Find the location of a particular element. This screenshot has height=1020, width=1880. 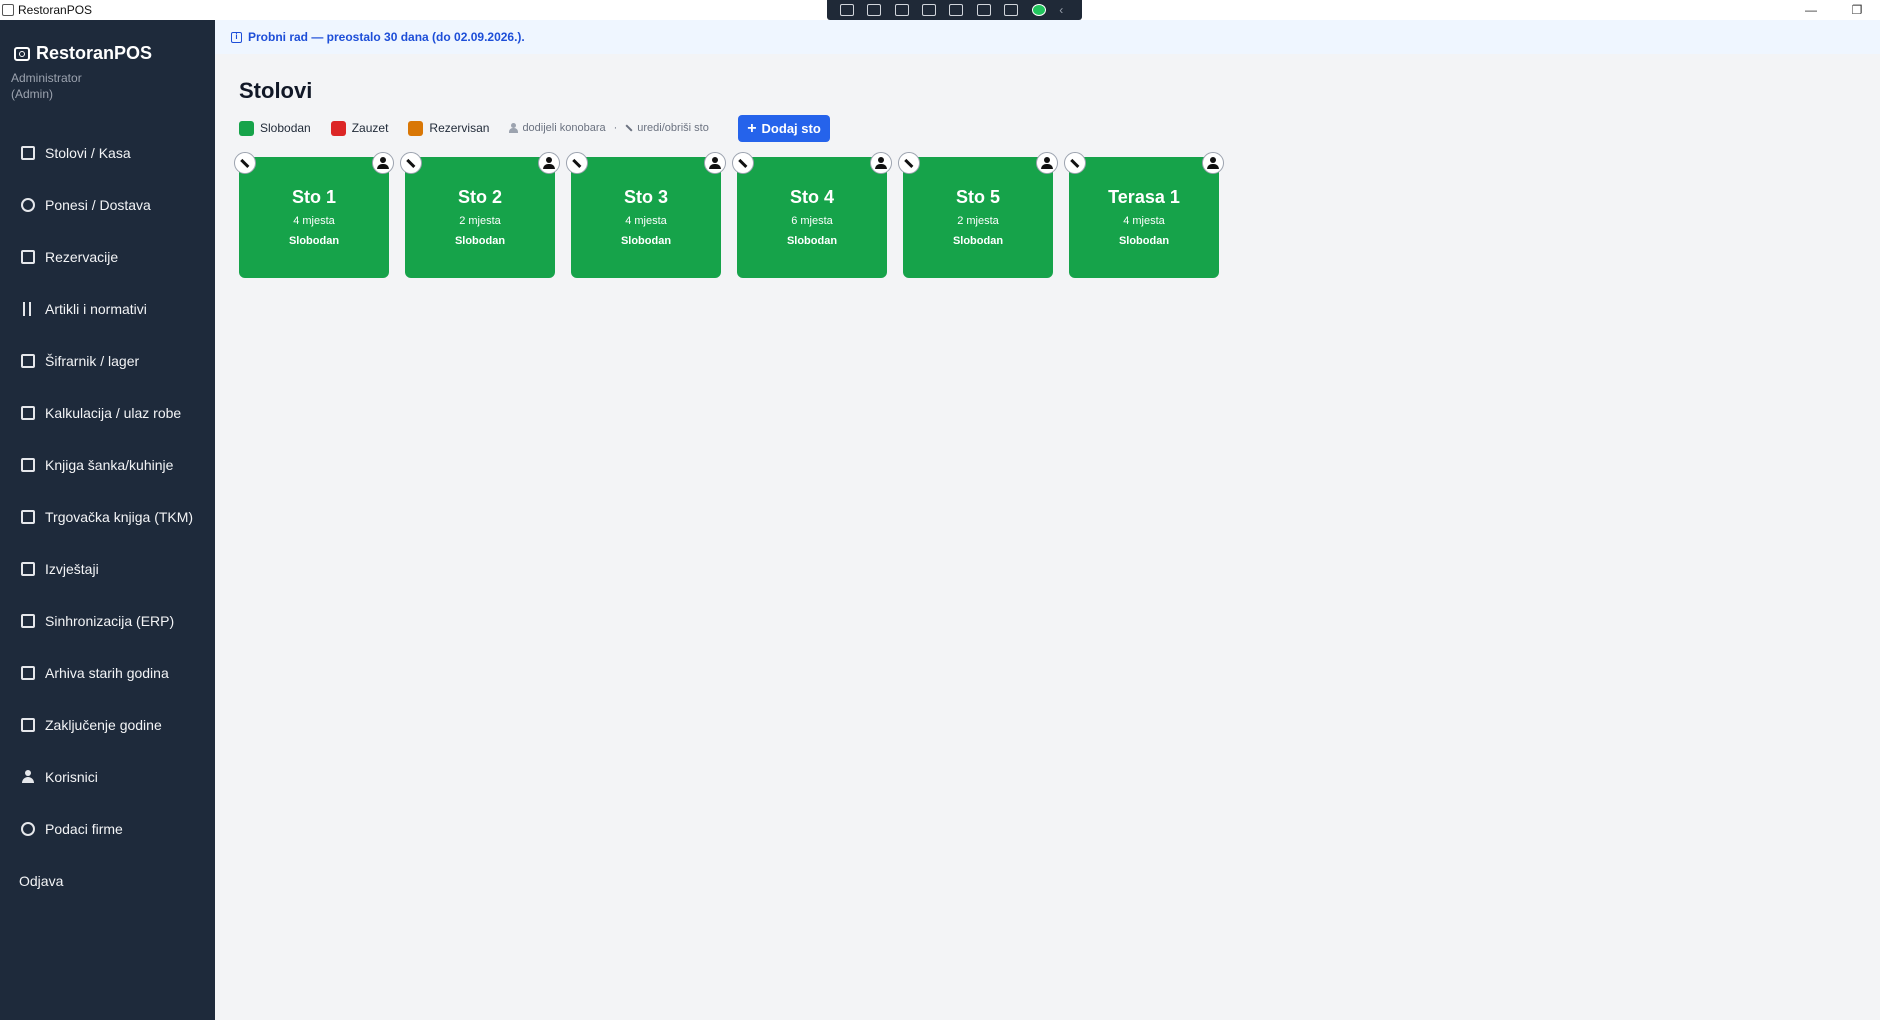

sidebar-item-arhiva: Arhiva starih godina is located at coordinates (107, 673).